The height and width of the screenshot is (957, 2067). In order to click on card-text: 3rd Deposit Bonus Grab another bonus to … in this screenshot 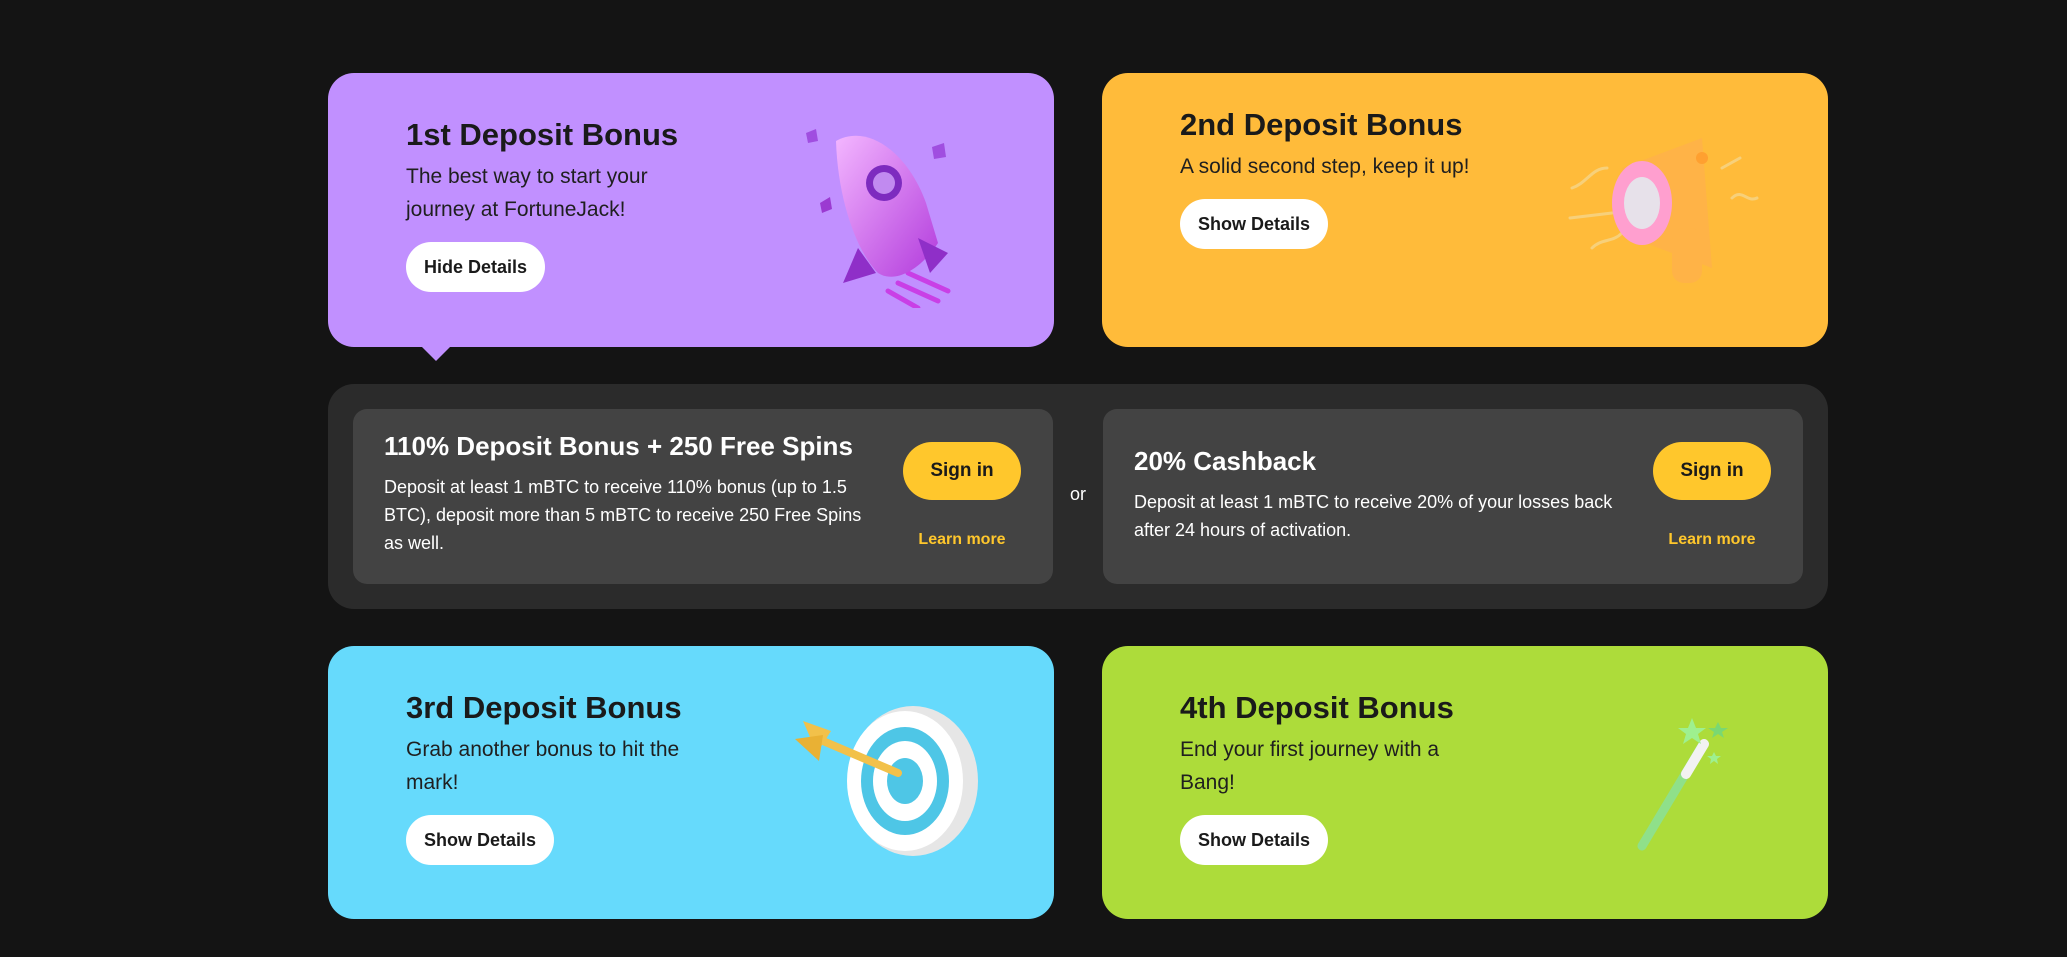, I will do `click(556, 778)`.